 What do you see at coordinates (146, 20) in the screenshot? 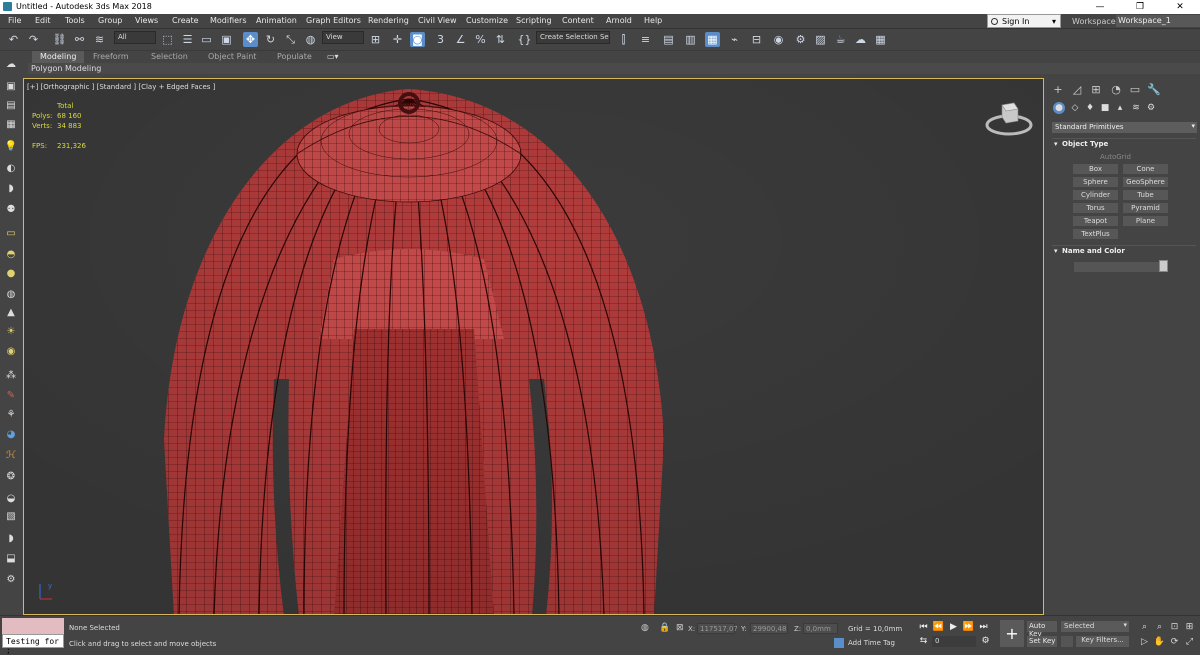
I see `menu-views: Views` at bounding box center [146, 20].